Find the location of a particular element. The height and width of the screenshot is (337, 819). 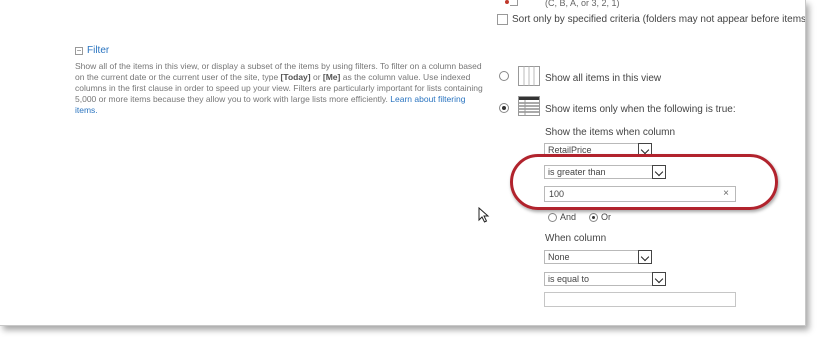

filter-section-title: Filter is located at coordinates (98, 50).